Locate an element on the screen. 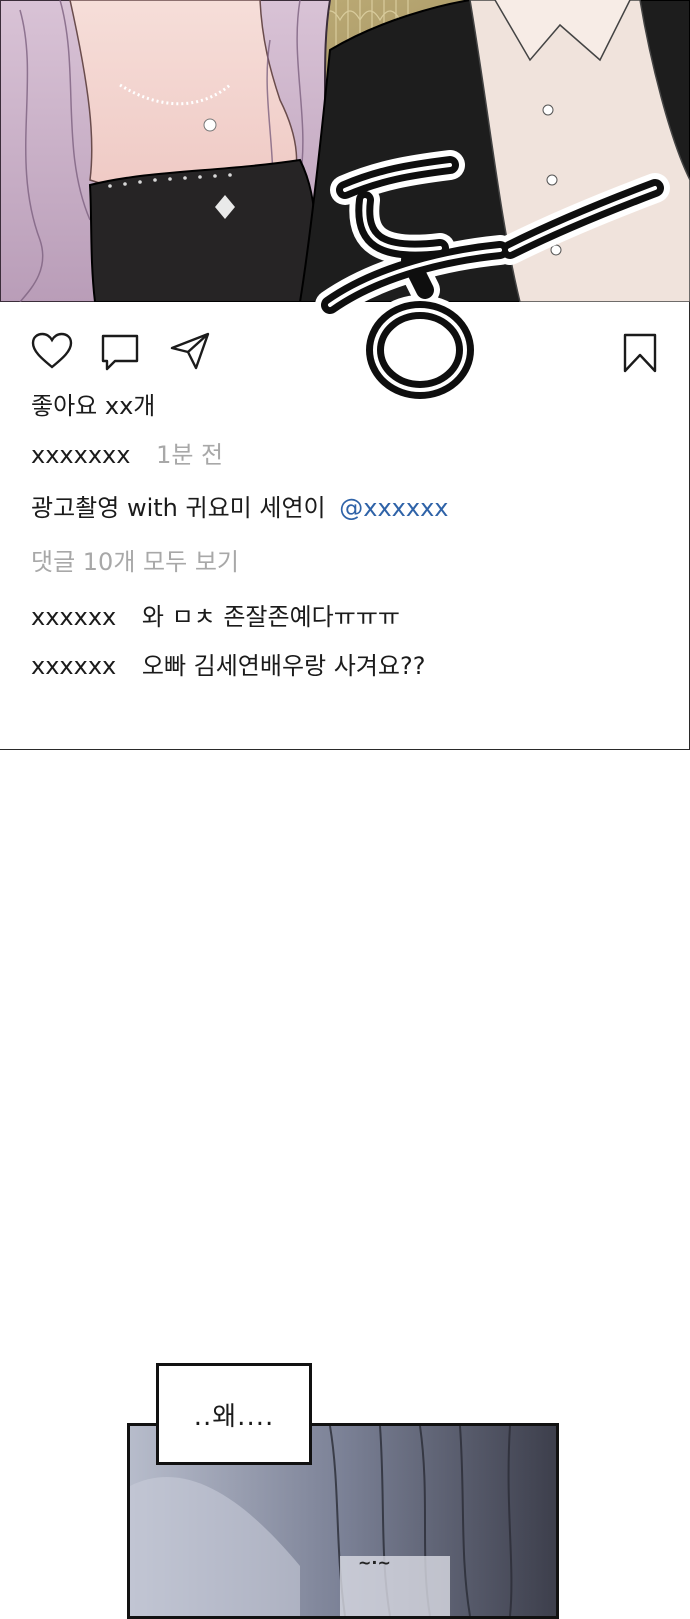 This screenshot has width=690, height=1619. post-meta: xxxxxxx 1분 전 is located at coordinates (127, 455).